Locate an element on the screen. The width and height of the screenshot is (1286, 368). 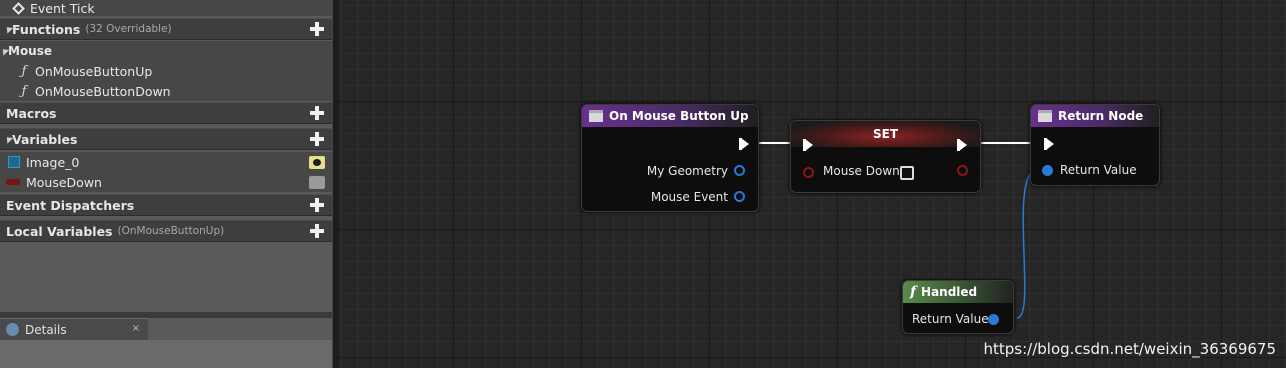
set-node: SET Mouse Down is located at coordinates (885, 156).